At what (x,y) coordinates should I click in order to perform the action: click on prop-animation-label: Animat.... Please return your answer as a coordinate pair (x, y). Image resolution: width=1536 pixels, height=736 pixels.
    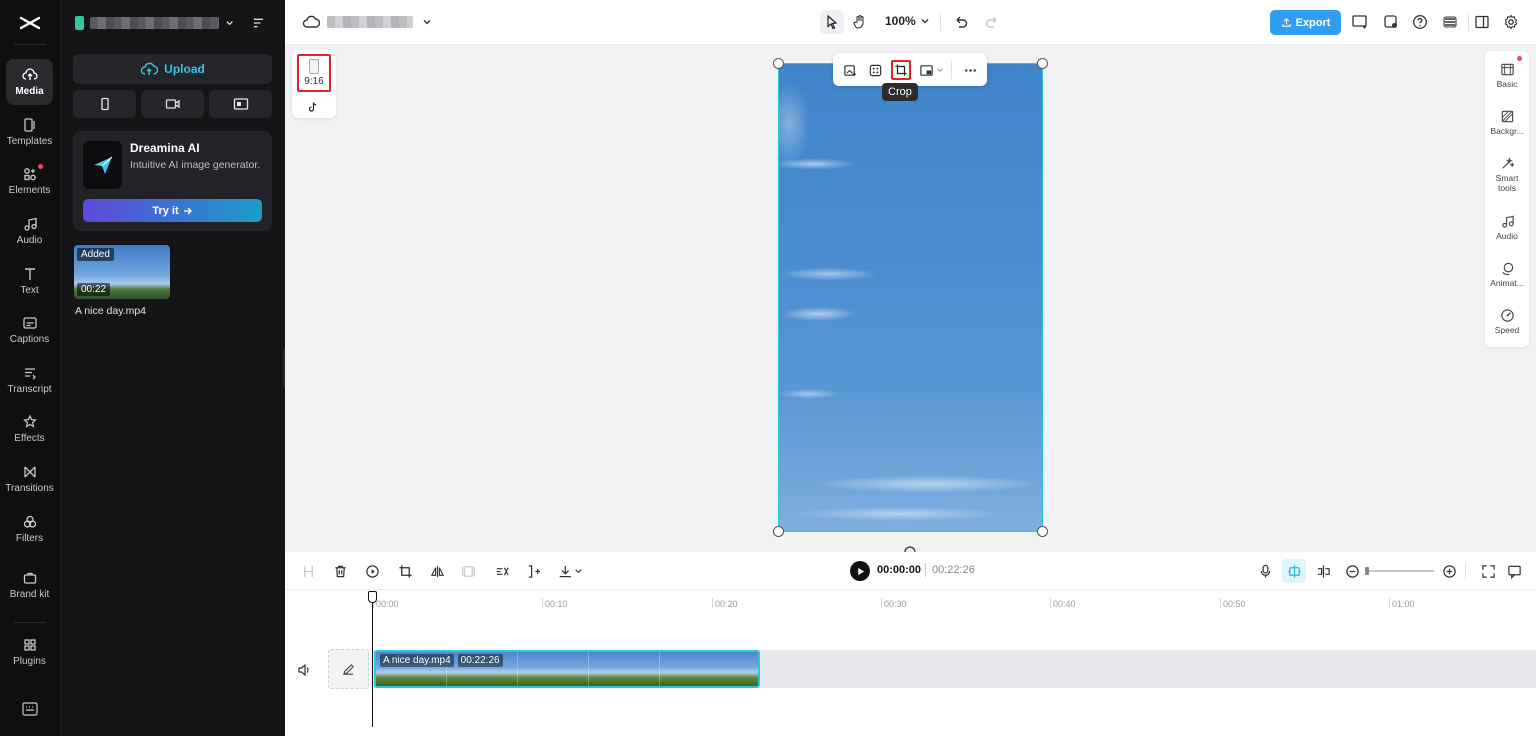
    Looking at the image, I should click on (1507, 283).